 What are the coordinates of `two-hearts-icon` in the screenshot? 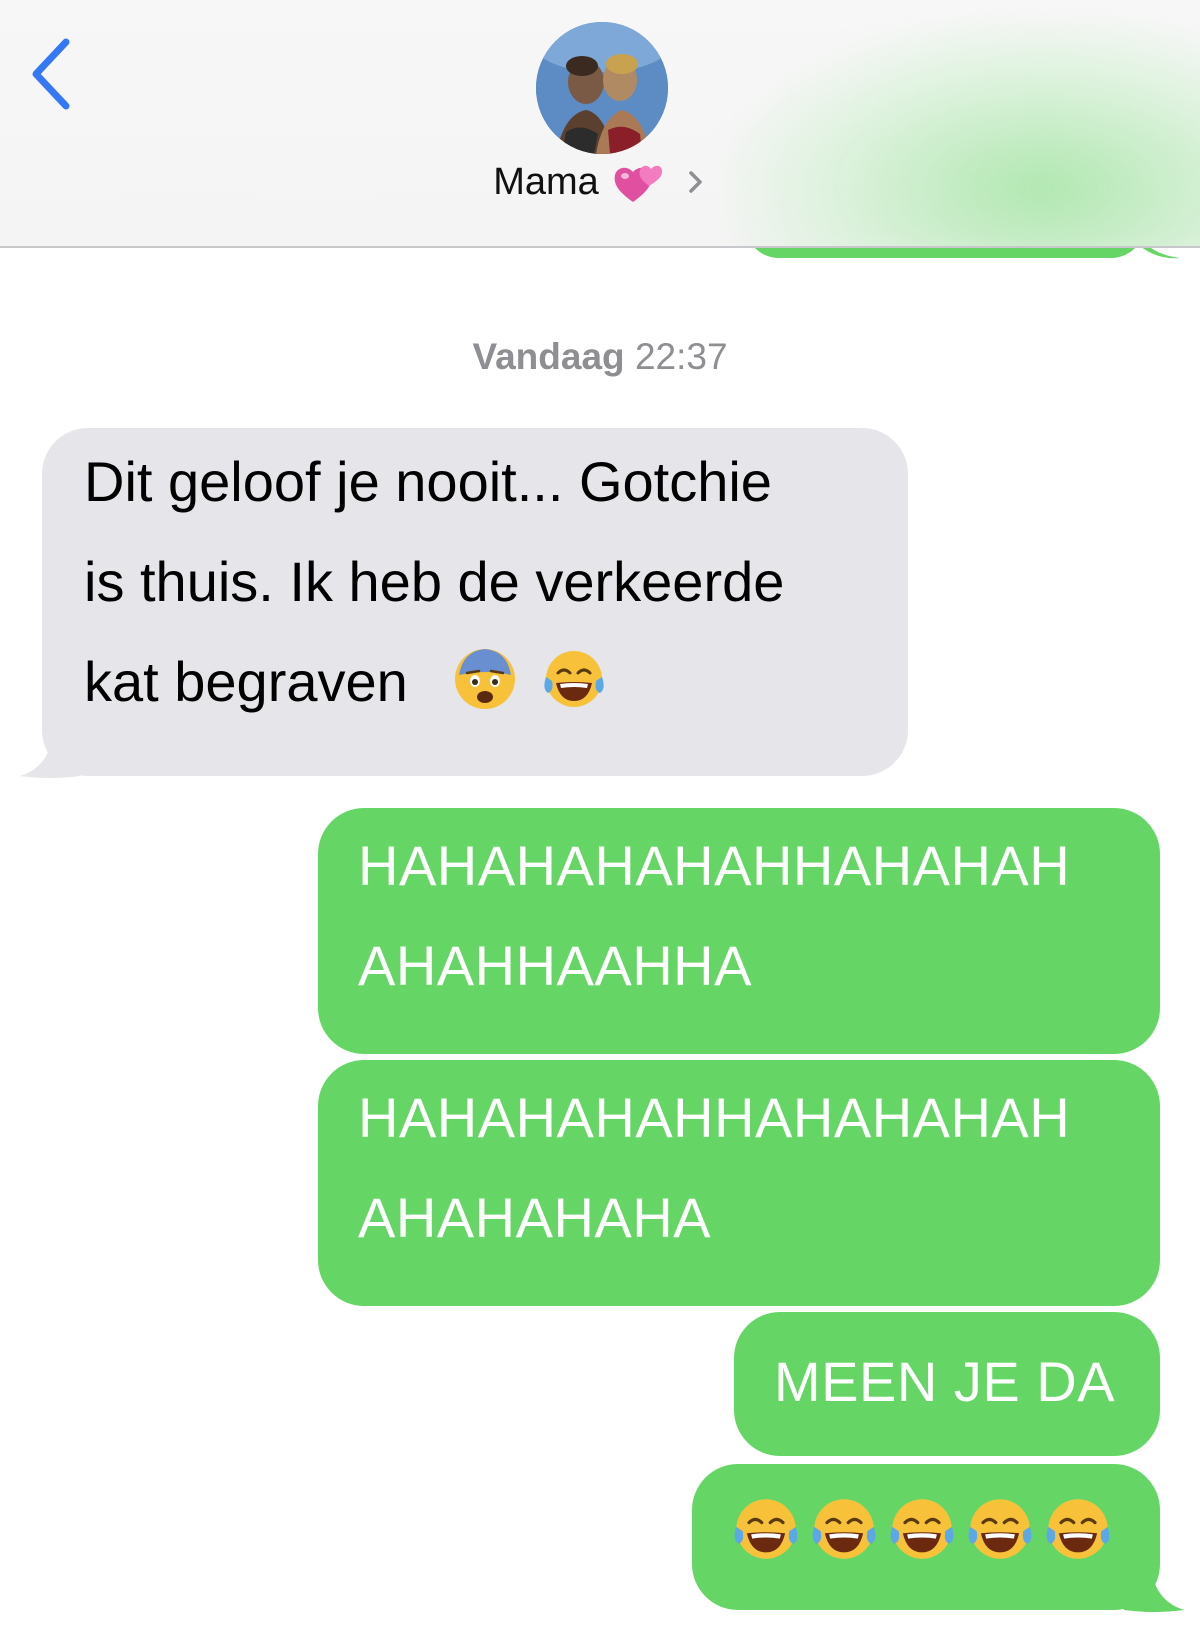 It's located at (638, 183).